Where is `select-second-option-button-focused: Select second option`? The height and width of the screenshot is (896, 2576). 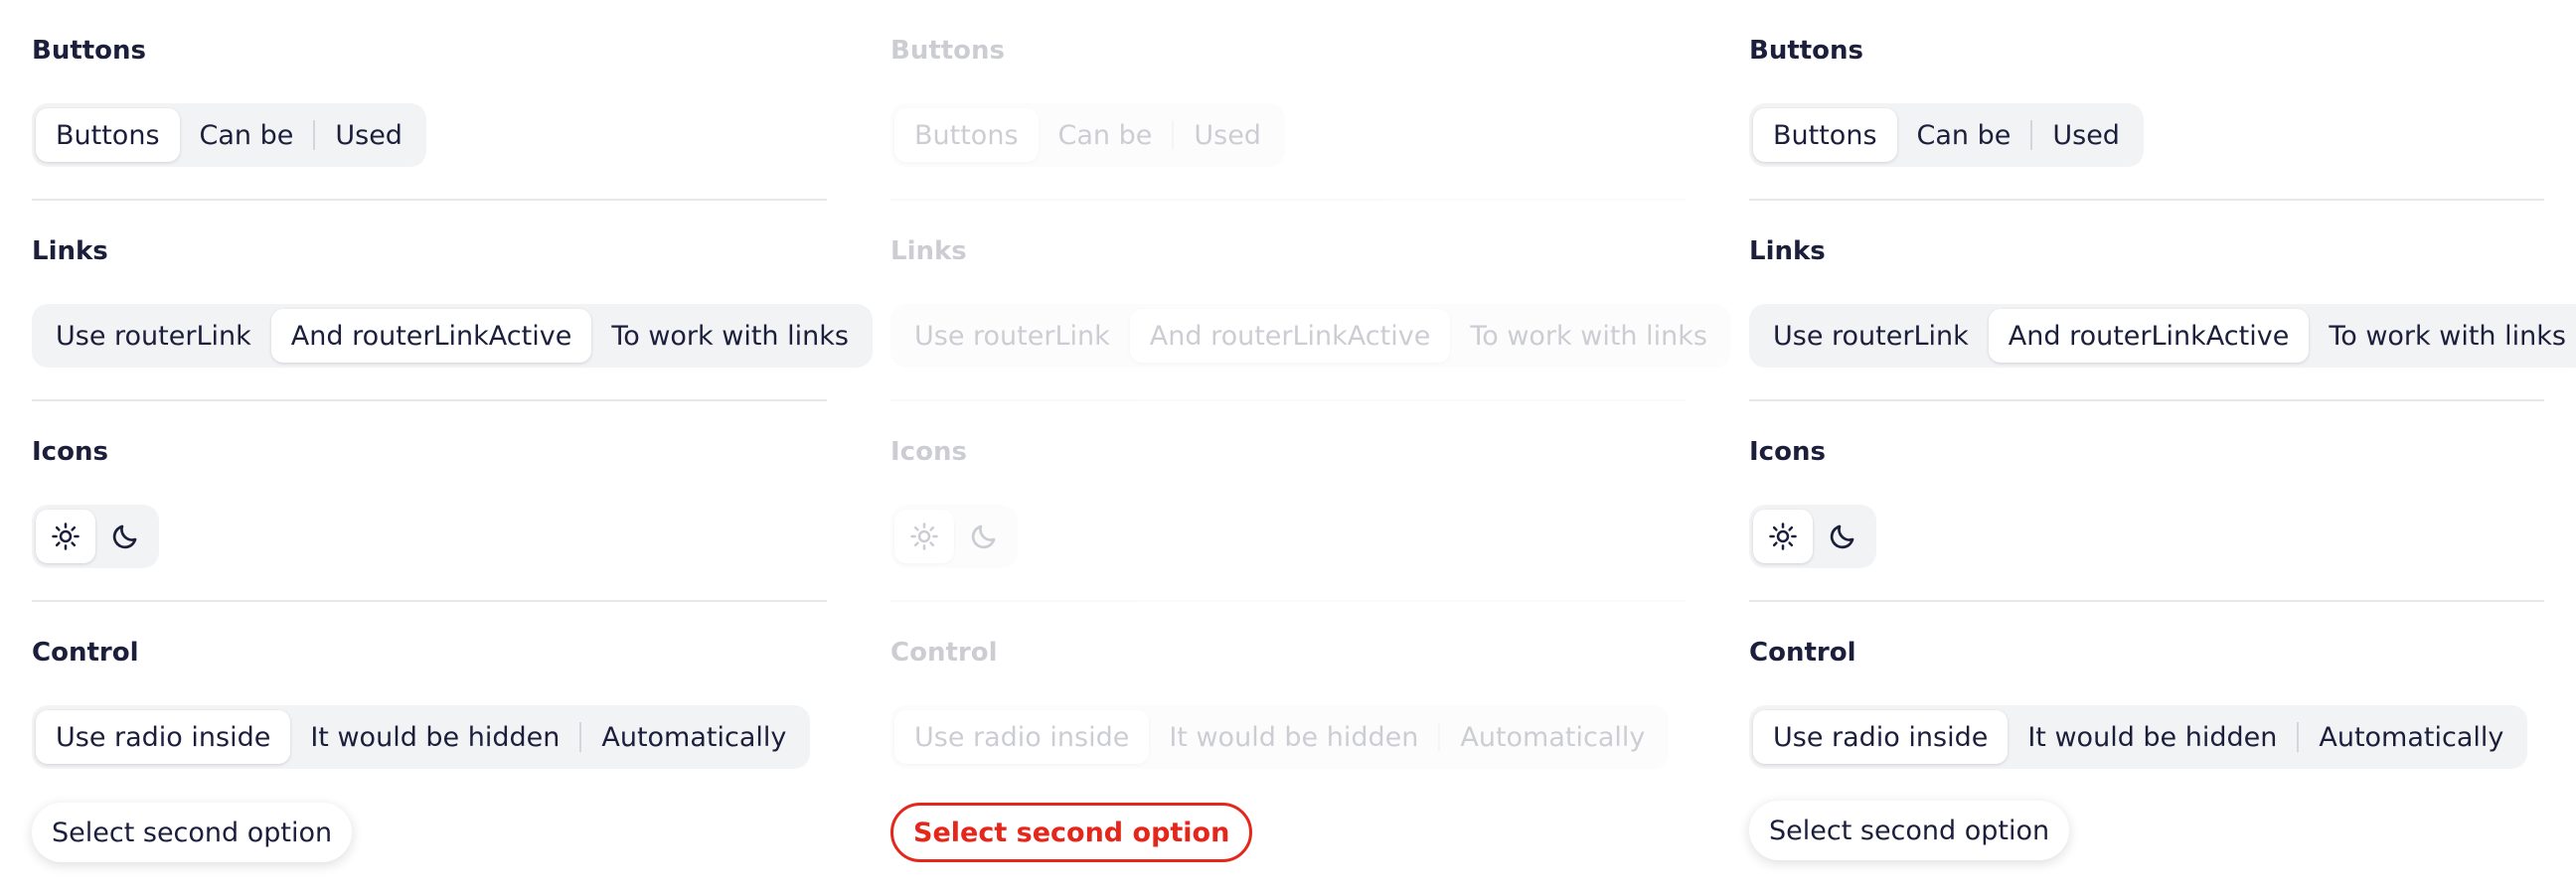 select-second-option-button-focused: Select second option is located at coordinates (1071, 833).